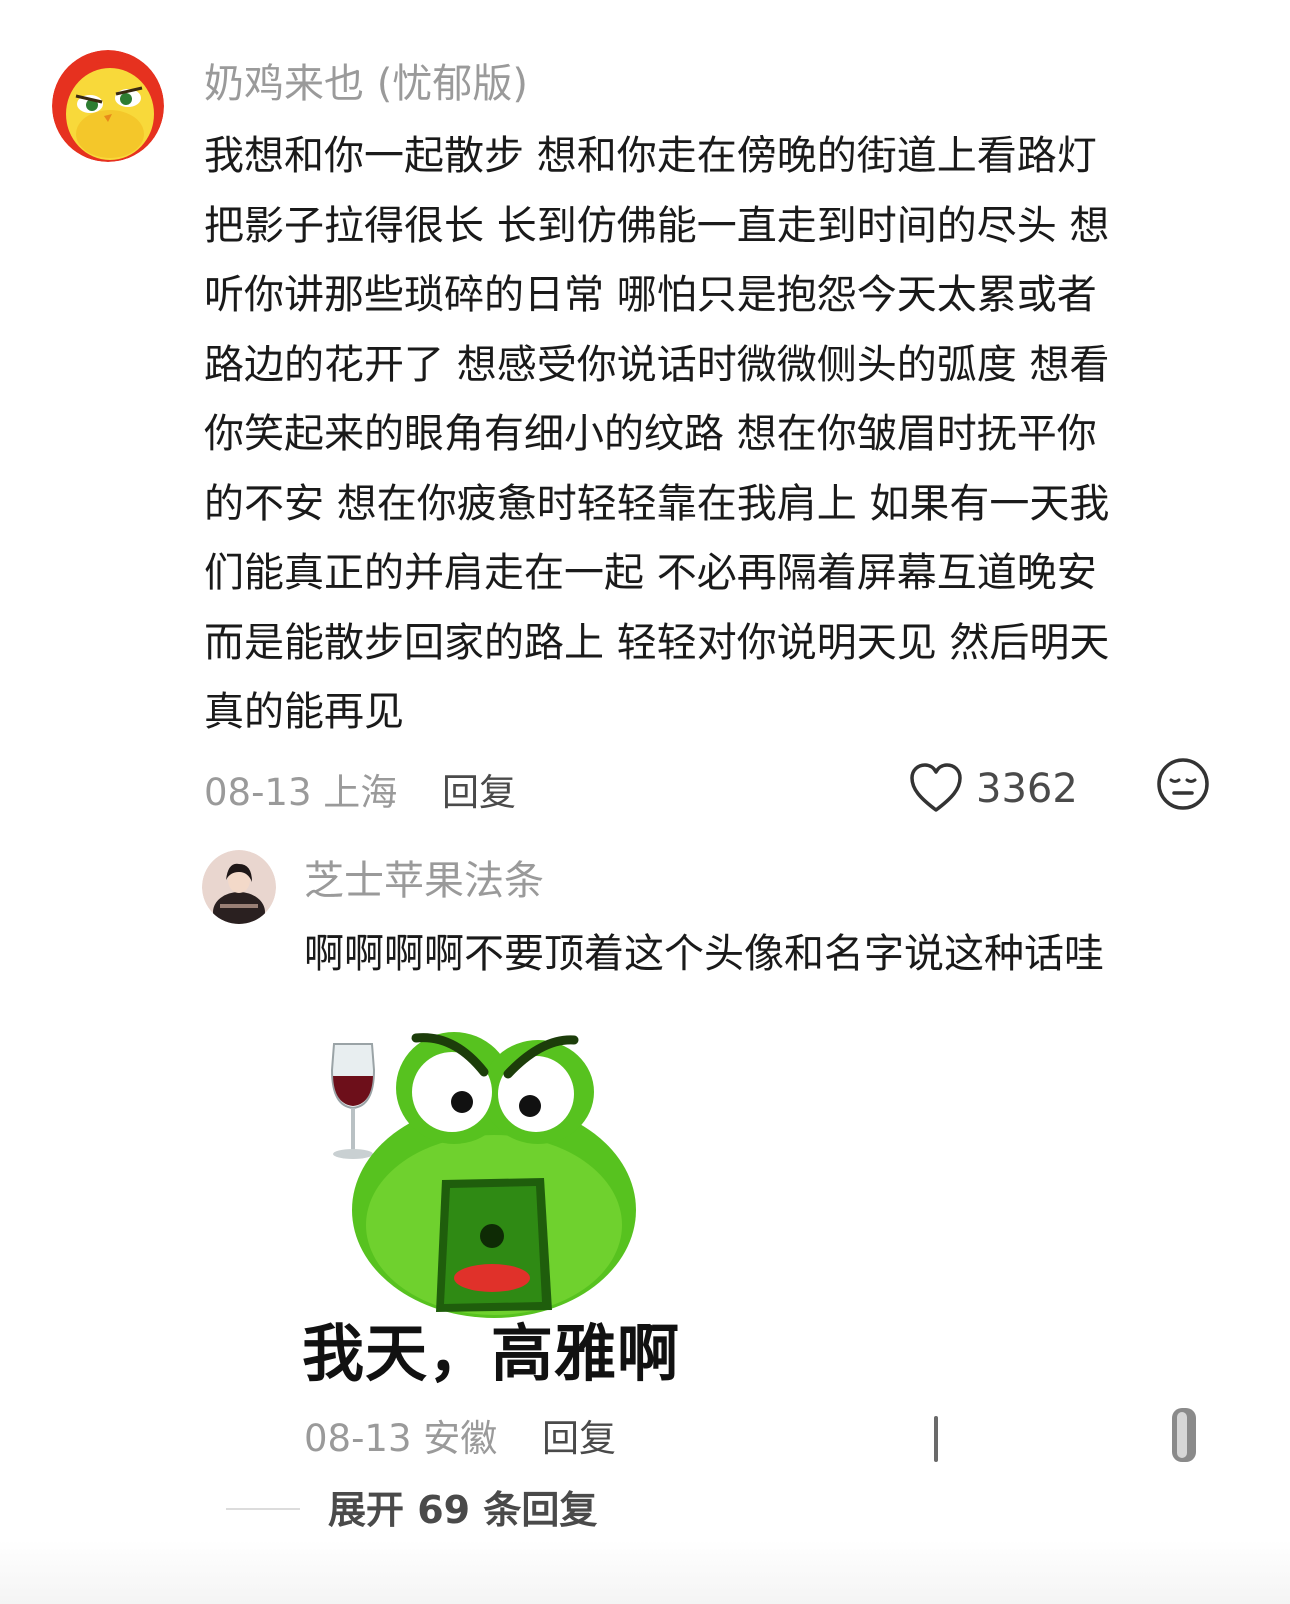 Image resolution: width=1290 pixels, height=1604 pixels. What do you see at coordinates (657, 225) in the screenshot?
I see `comment-text-line: 把影子拉得很长 长到仿佛能一直走到时间的尽头 想` at bounding box center [657, 225].